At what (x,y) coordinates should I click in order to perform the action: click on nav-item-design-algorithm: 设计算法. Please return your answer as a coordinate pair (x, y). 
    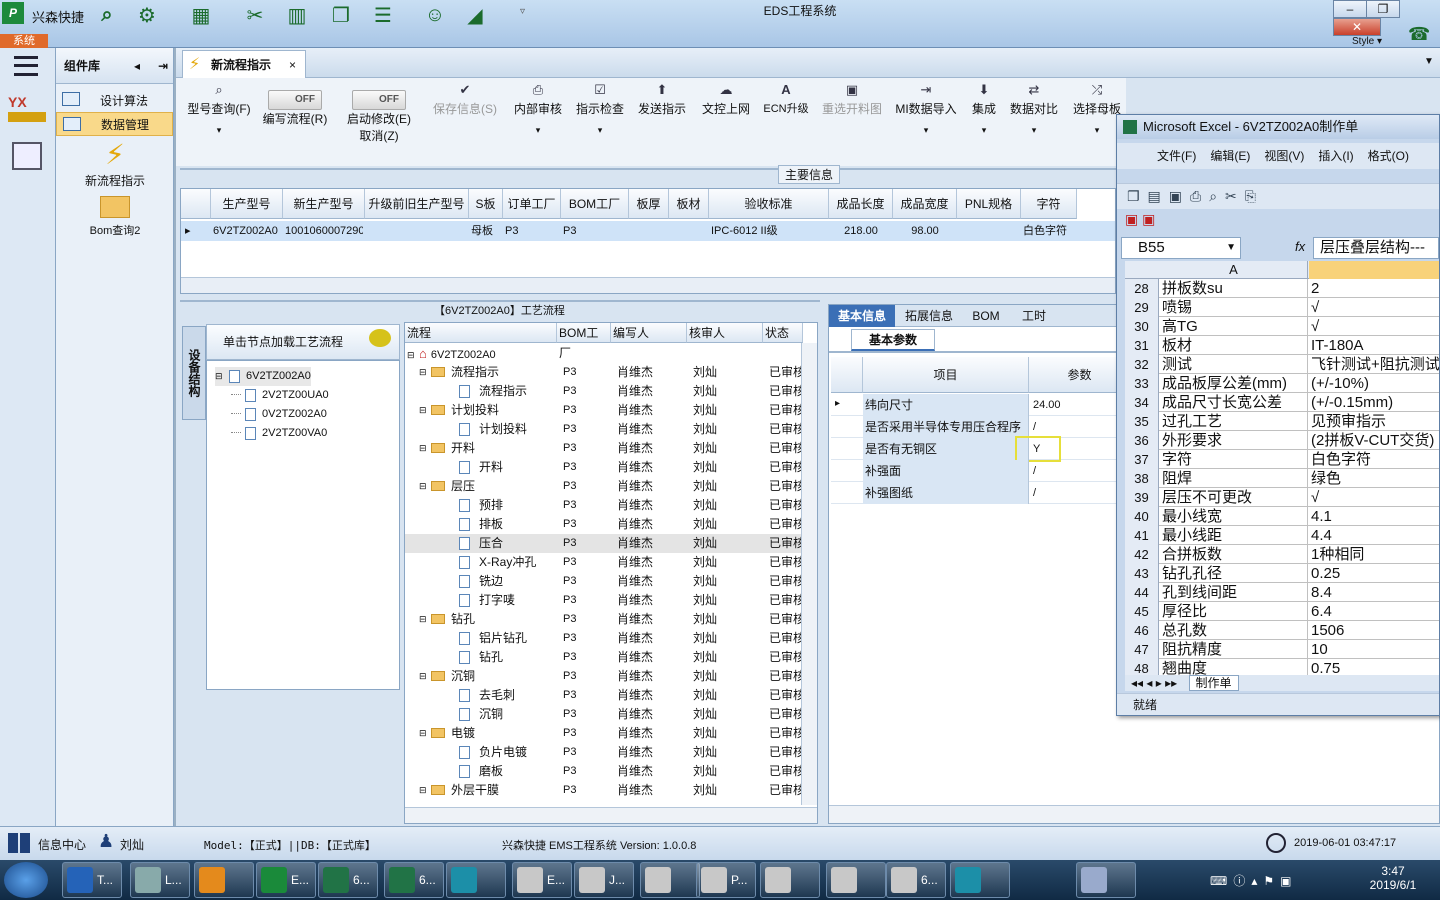
    Looking at the image, I should click on (114, 100).